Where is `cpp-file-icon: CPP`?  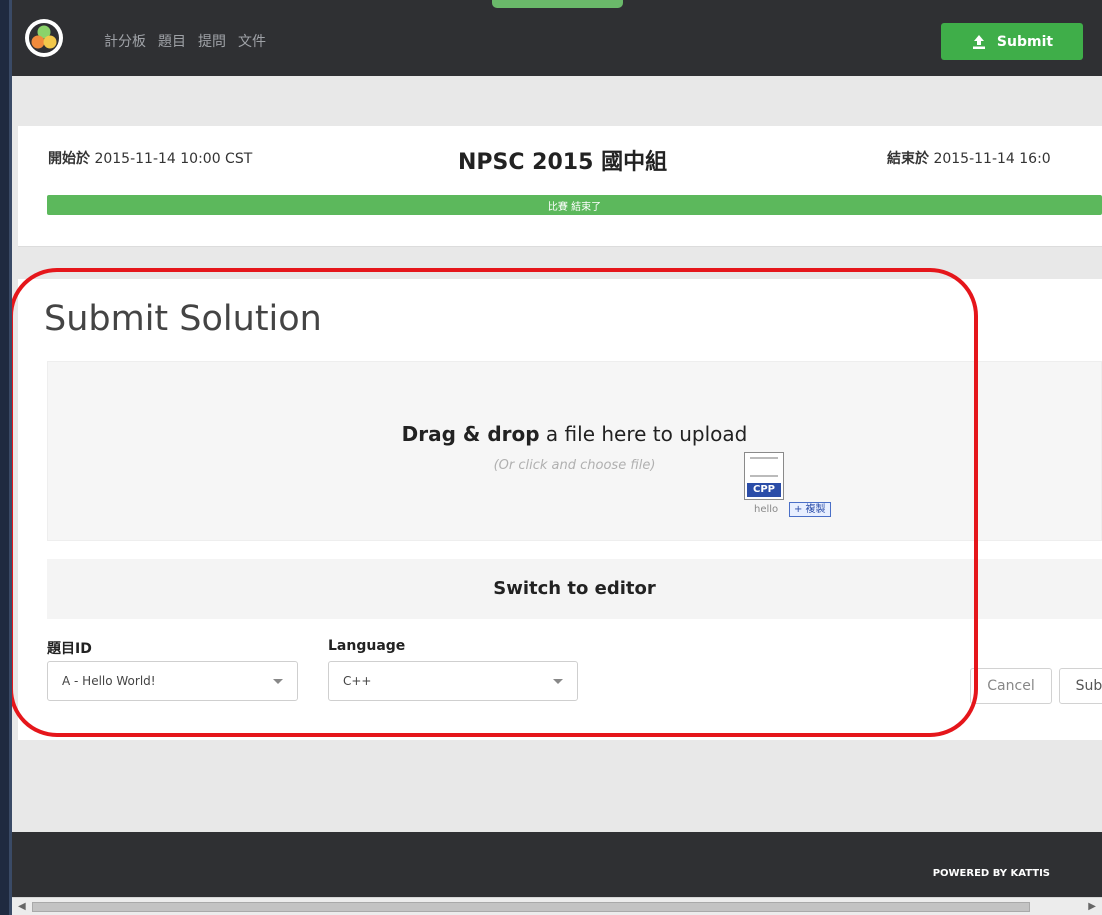
cpp-file-icon: CPP is located at coordinates (764, 476).